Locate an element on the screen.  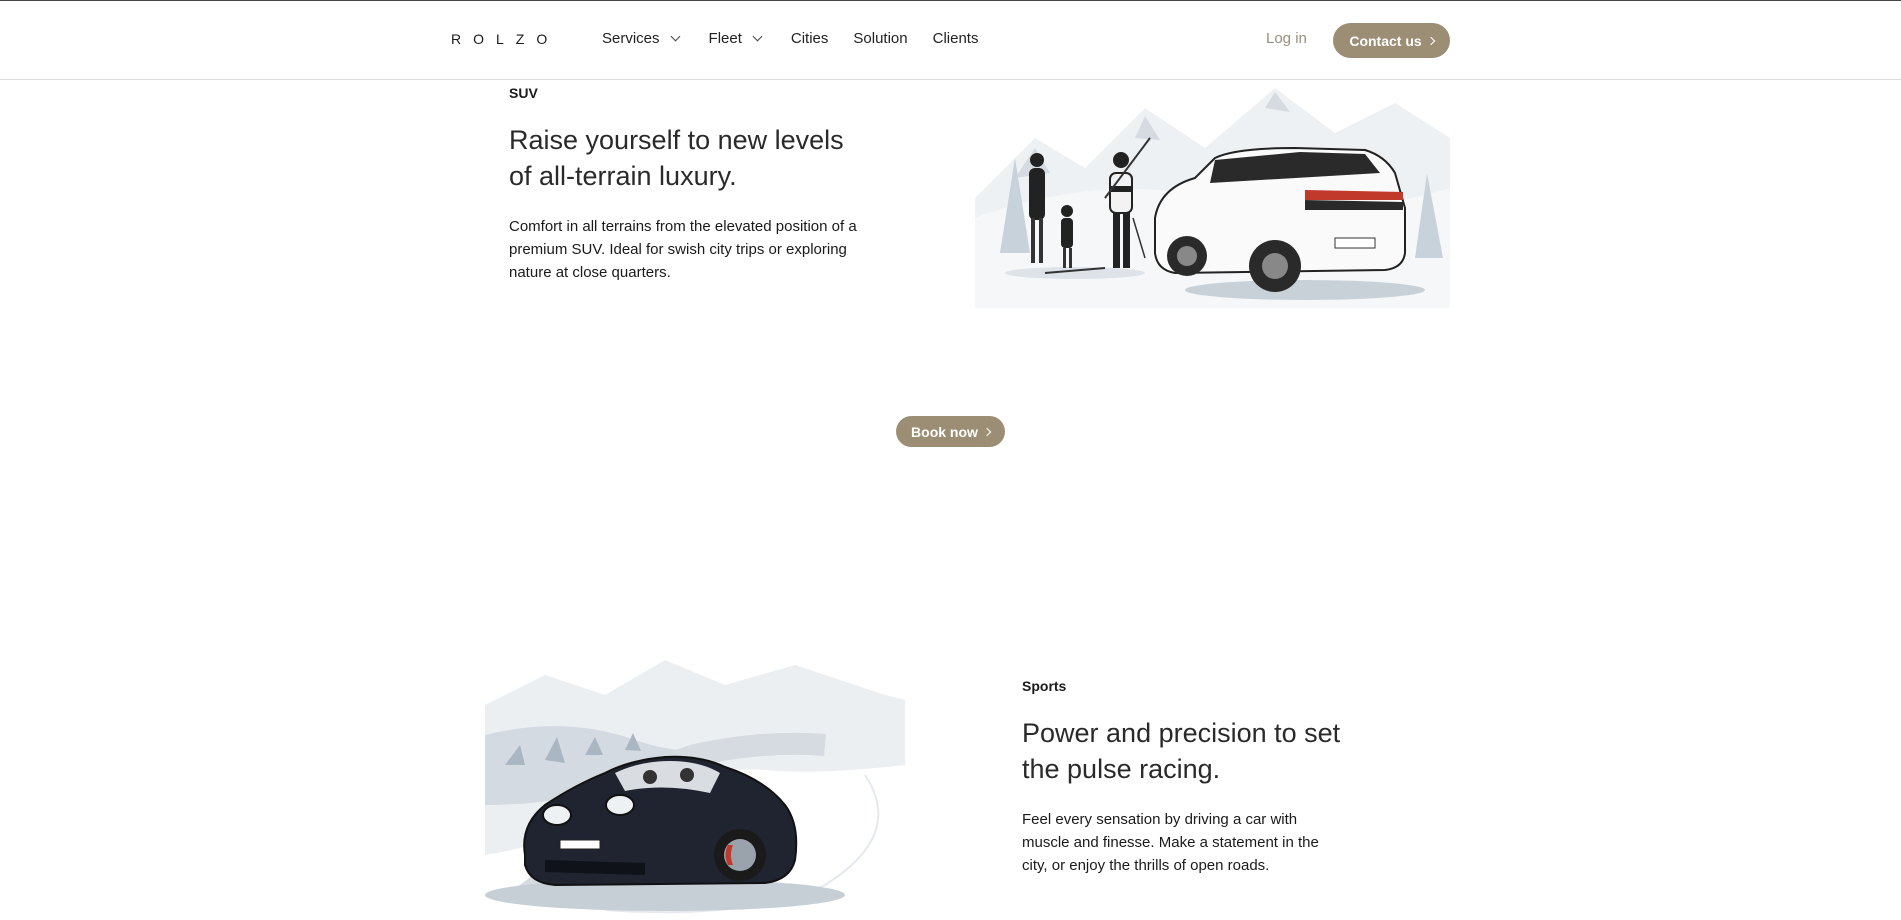
nav-item-solution: Solution is located at coordinates (880, 38).